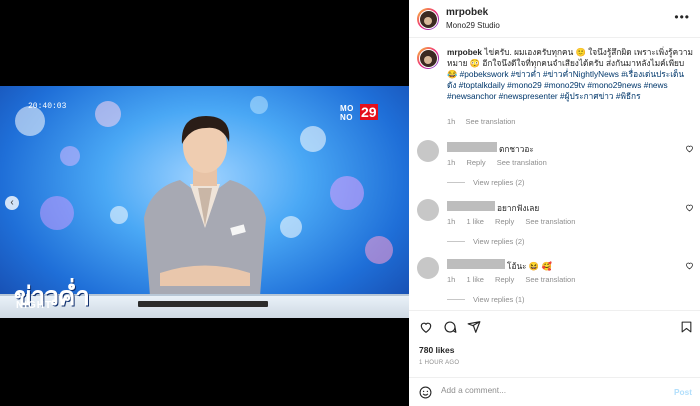 The height and width of the screenshot is (406, 700). Describe the element at coordinates (205, 206) in the screenshot. I see `news-anchor-figure` at that location.